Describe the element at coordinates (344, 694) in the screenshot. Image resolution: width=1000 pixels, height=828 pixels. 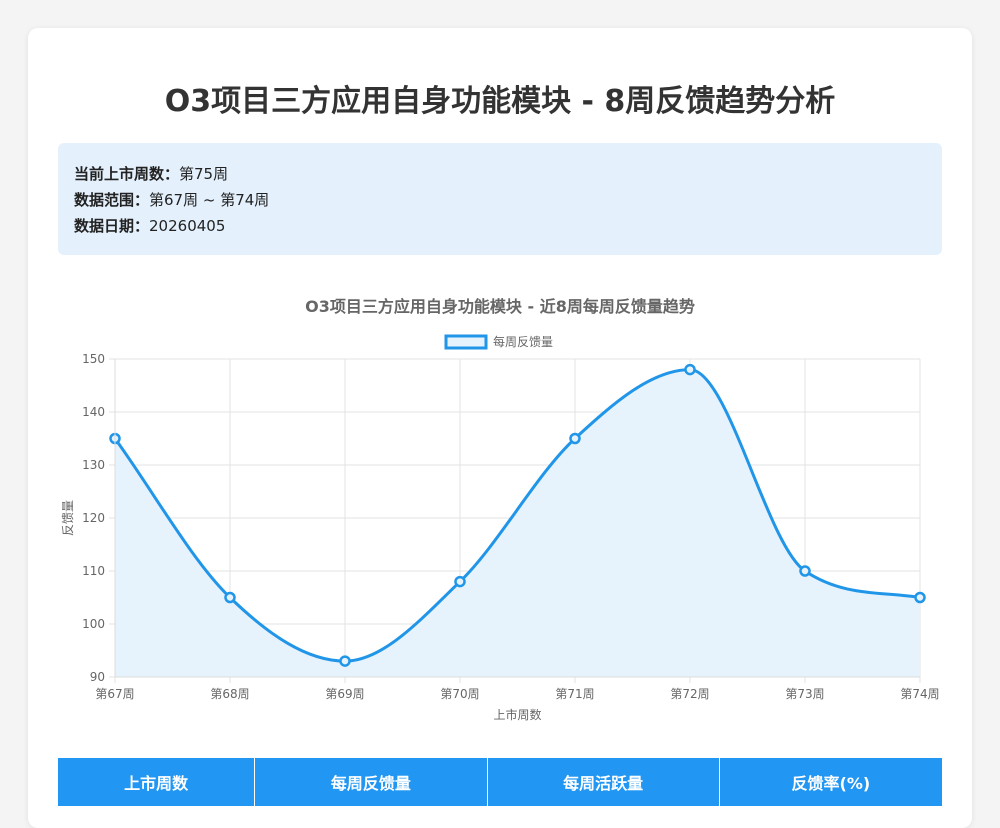
I see `x-tick-label: 第69周` at that location.